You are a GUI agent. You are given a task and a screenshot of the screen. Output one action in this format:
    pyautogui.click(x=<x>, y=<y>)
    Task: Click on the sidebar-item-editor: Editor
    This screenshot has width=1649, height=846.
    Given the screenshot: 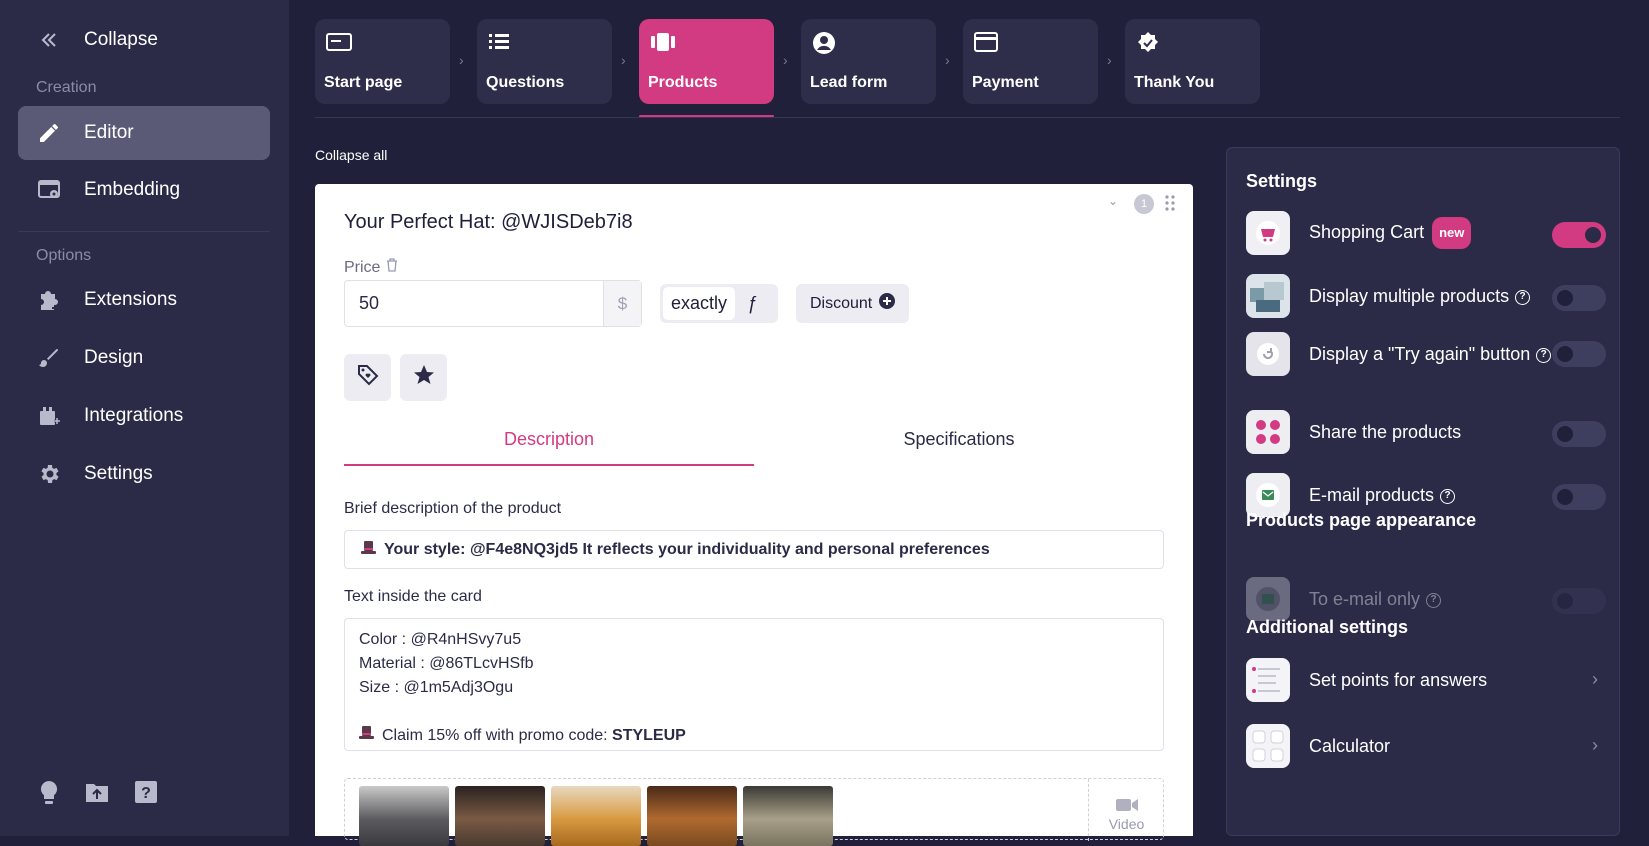 What is the action you would take?
    pyautogui.click(x=144, y=133)
    